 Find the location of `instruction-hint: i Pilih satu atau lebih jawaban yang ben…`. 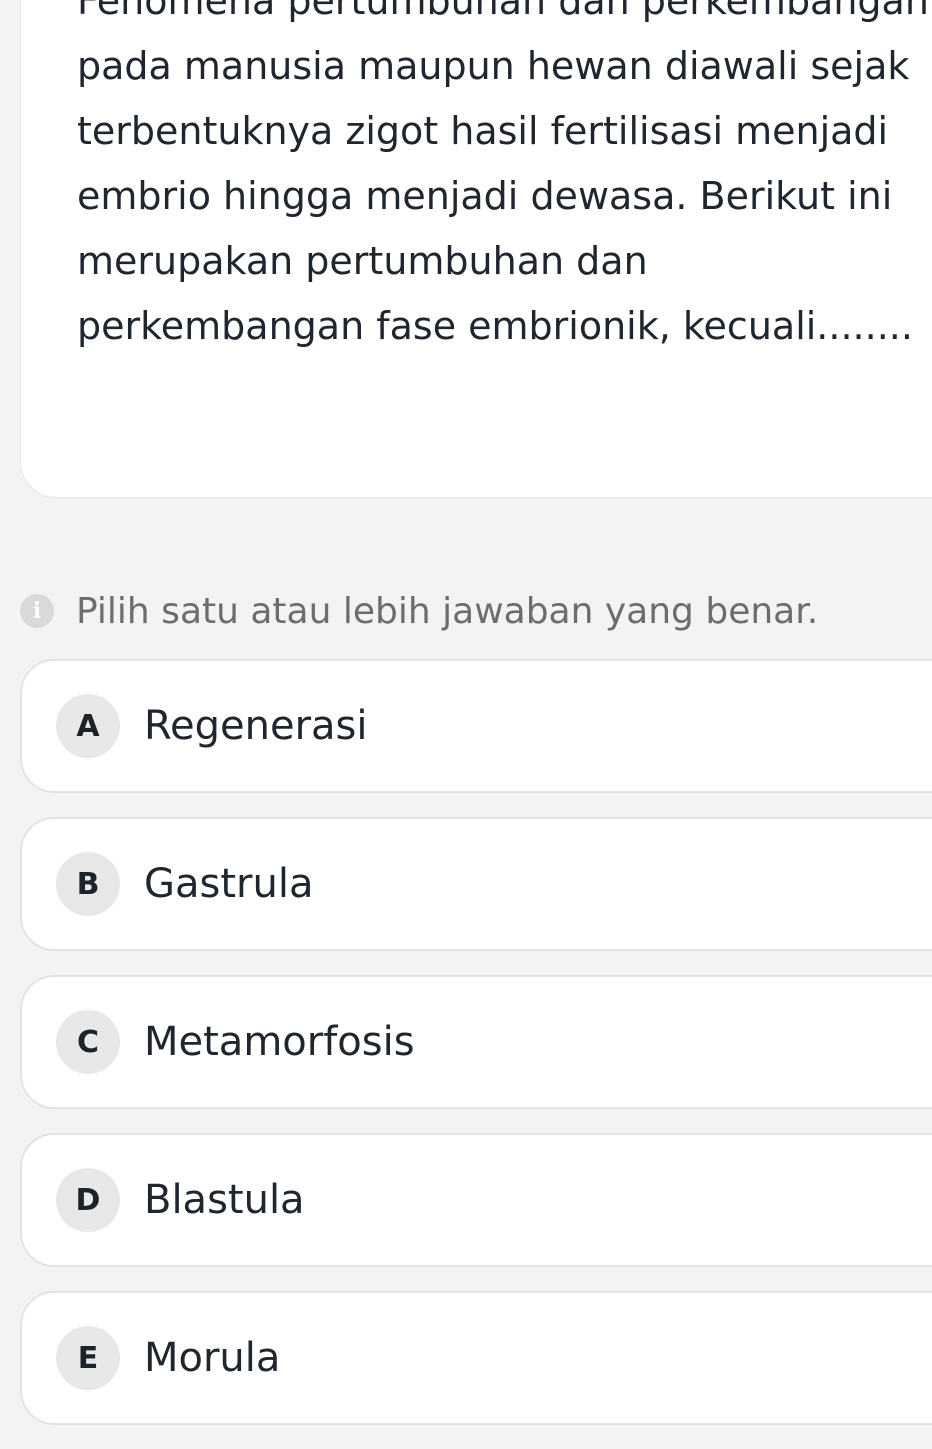

instruction-hint: i Pilih satu atau lebih jawaban yang ben… is located at coordinates (419, 611).